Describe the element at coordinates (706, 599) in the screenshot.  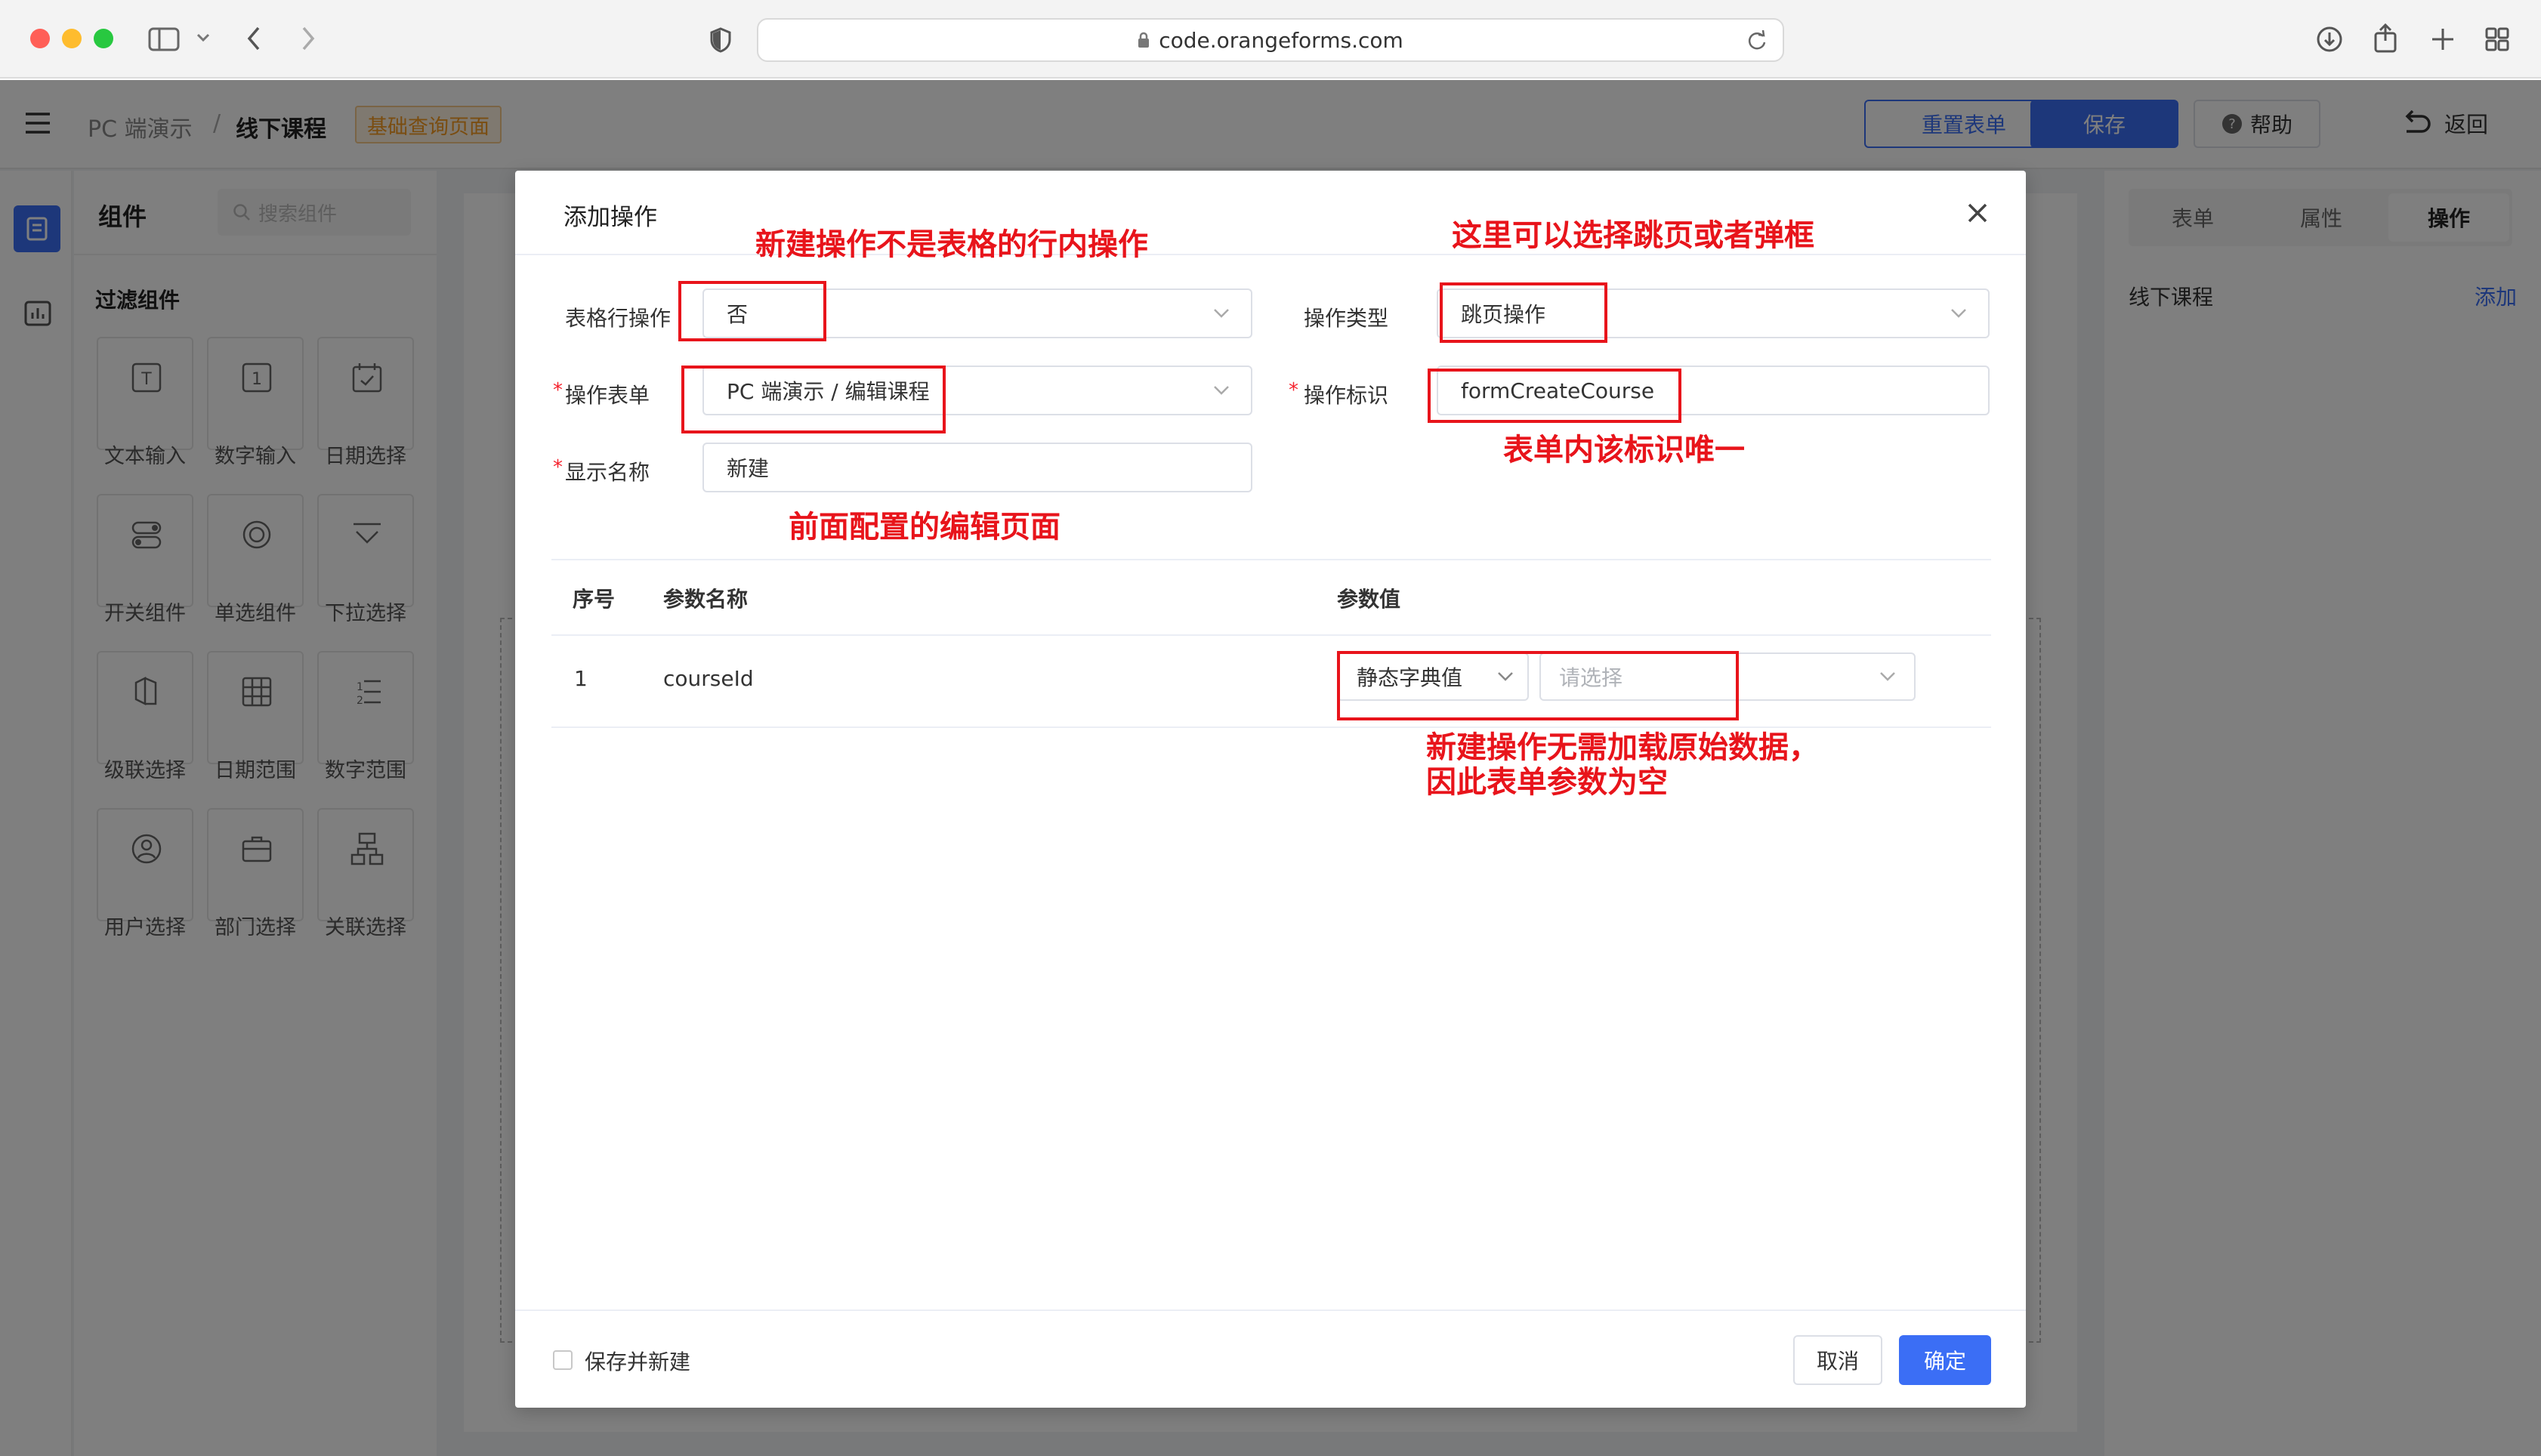
I see `column-header-param-name: 参数名称` at that location.